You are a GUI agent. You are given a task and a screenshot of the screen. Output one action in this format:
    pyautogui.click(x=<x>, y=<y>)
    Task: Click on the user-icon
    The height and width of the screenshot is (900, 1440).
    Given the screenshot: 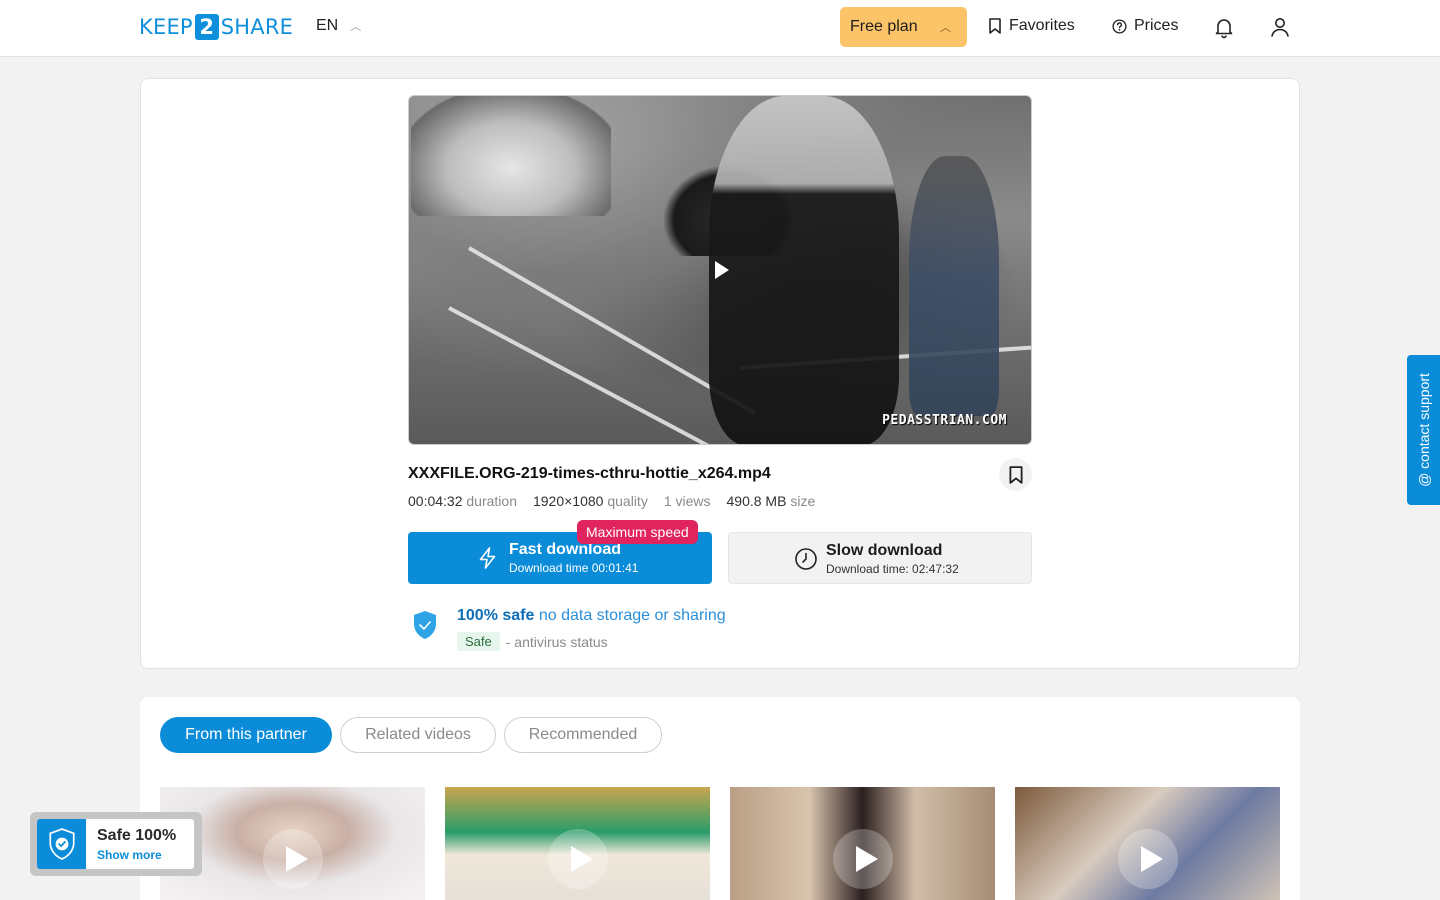 What is the action you would take?
    pyautogui.click(x=1280, y=27)
    